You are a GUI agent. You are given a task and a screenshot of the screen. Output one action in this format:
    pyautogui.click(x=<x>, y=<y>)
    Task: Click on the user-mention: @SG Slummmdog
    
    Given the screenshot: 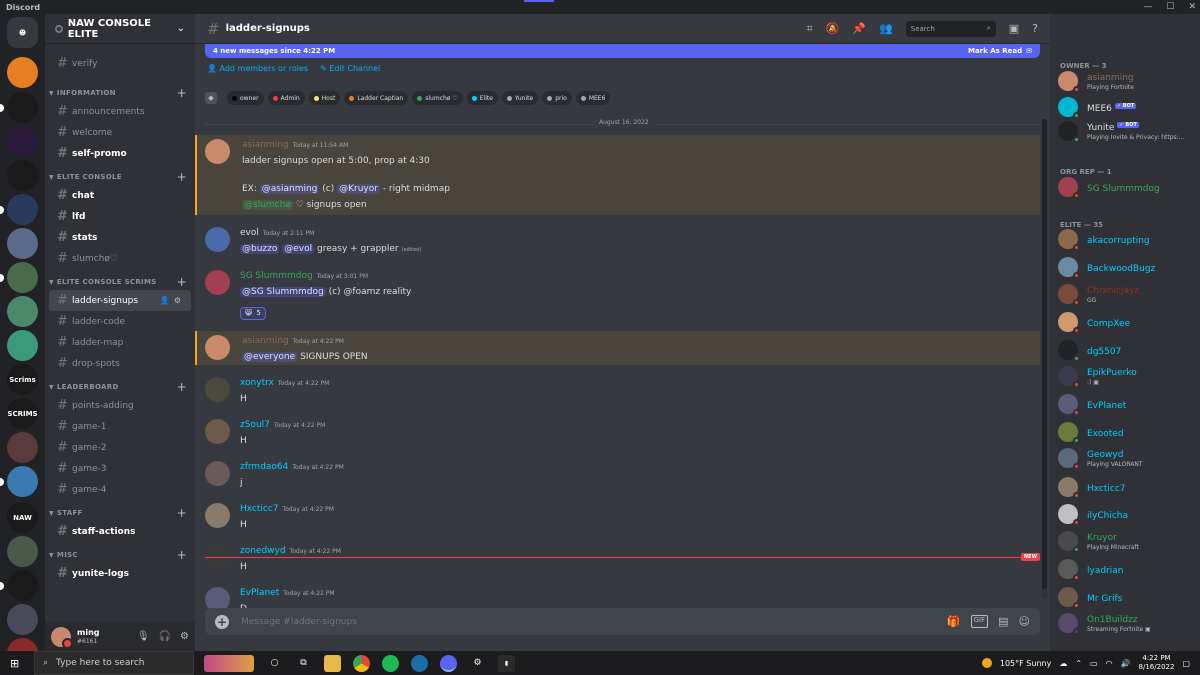 What is the action you would take?
    pyautogui.click(x=283, y=292)
    